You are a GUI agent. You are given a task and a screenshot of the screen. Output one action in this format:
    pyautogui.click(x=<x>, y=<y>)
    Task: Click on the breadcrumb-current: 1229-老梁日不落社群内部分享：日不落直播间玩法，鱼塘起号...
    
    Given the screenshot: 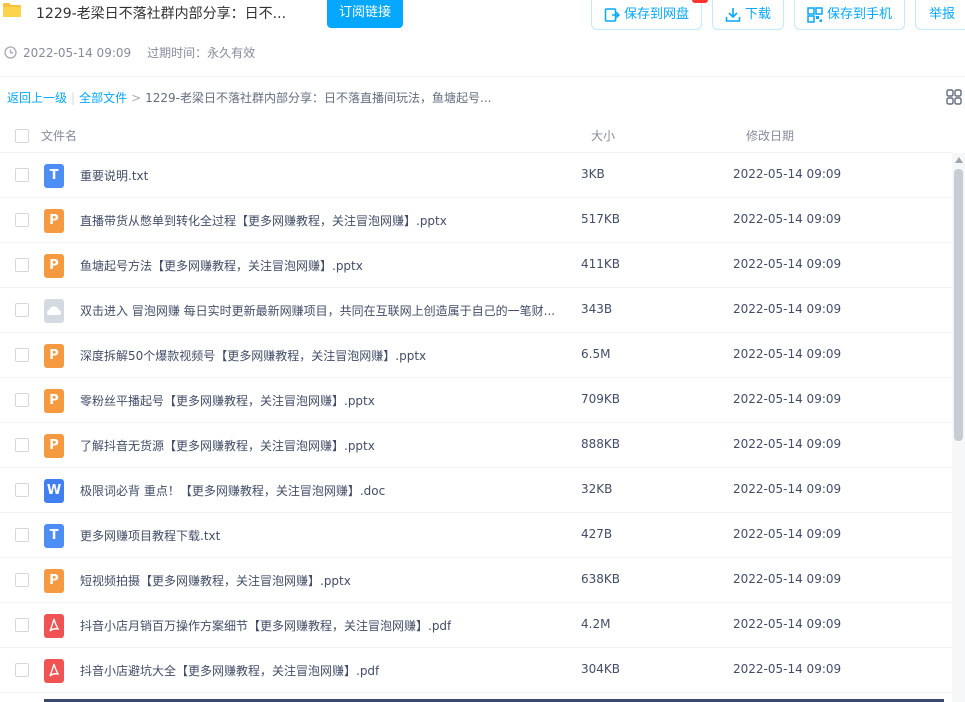 What is the action you would take?
    pyautogui.click(x=318, y=98)
    